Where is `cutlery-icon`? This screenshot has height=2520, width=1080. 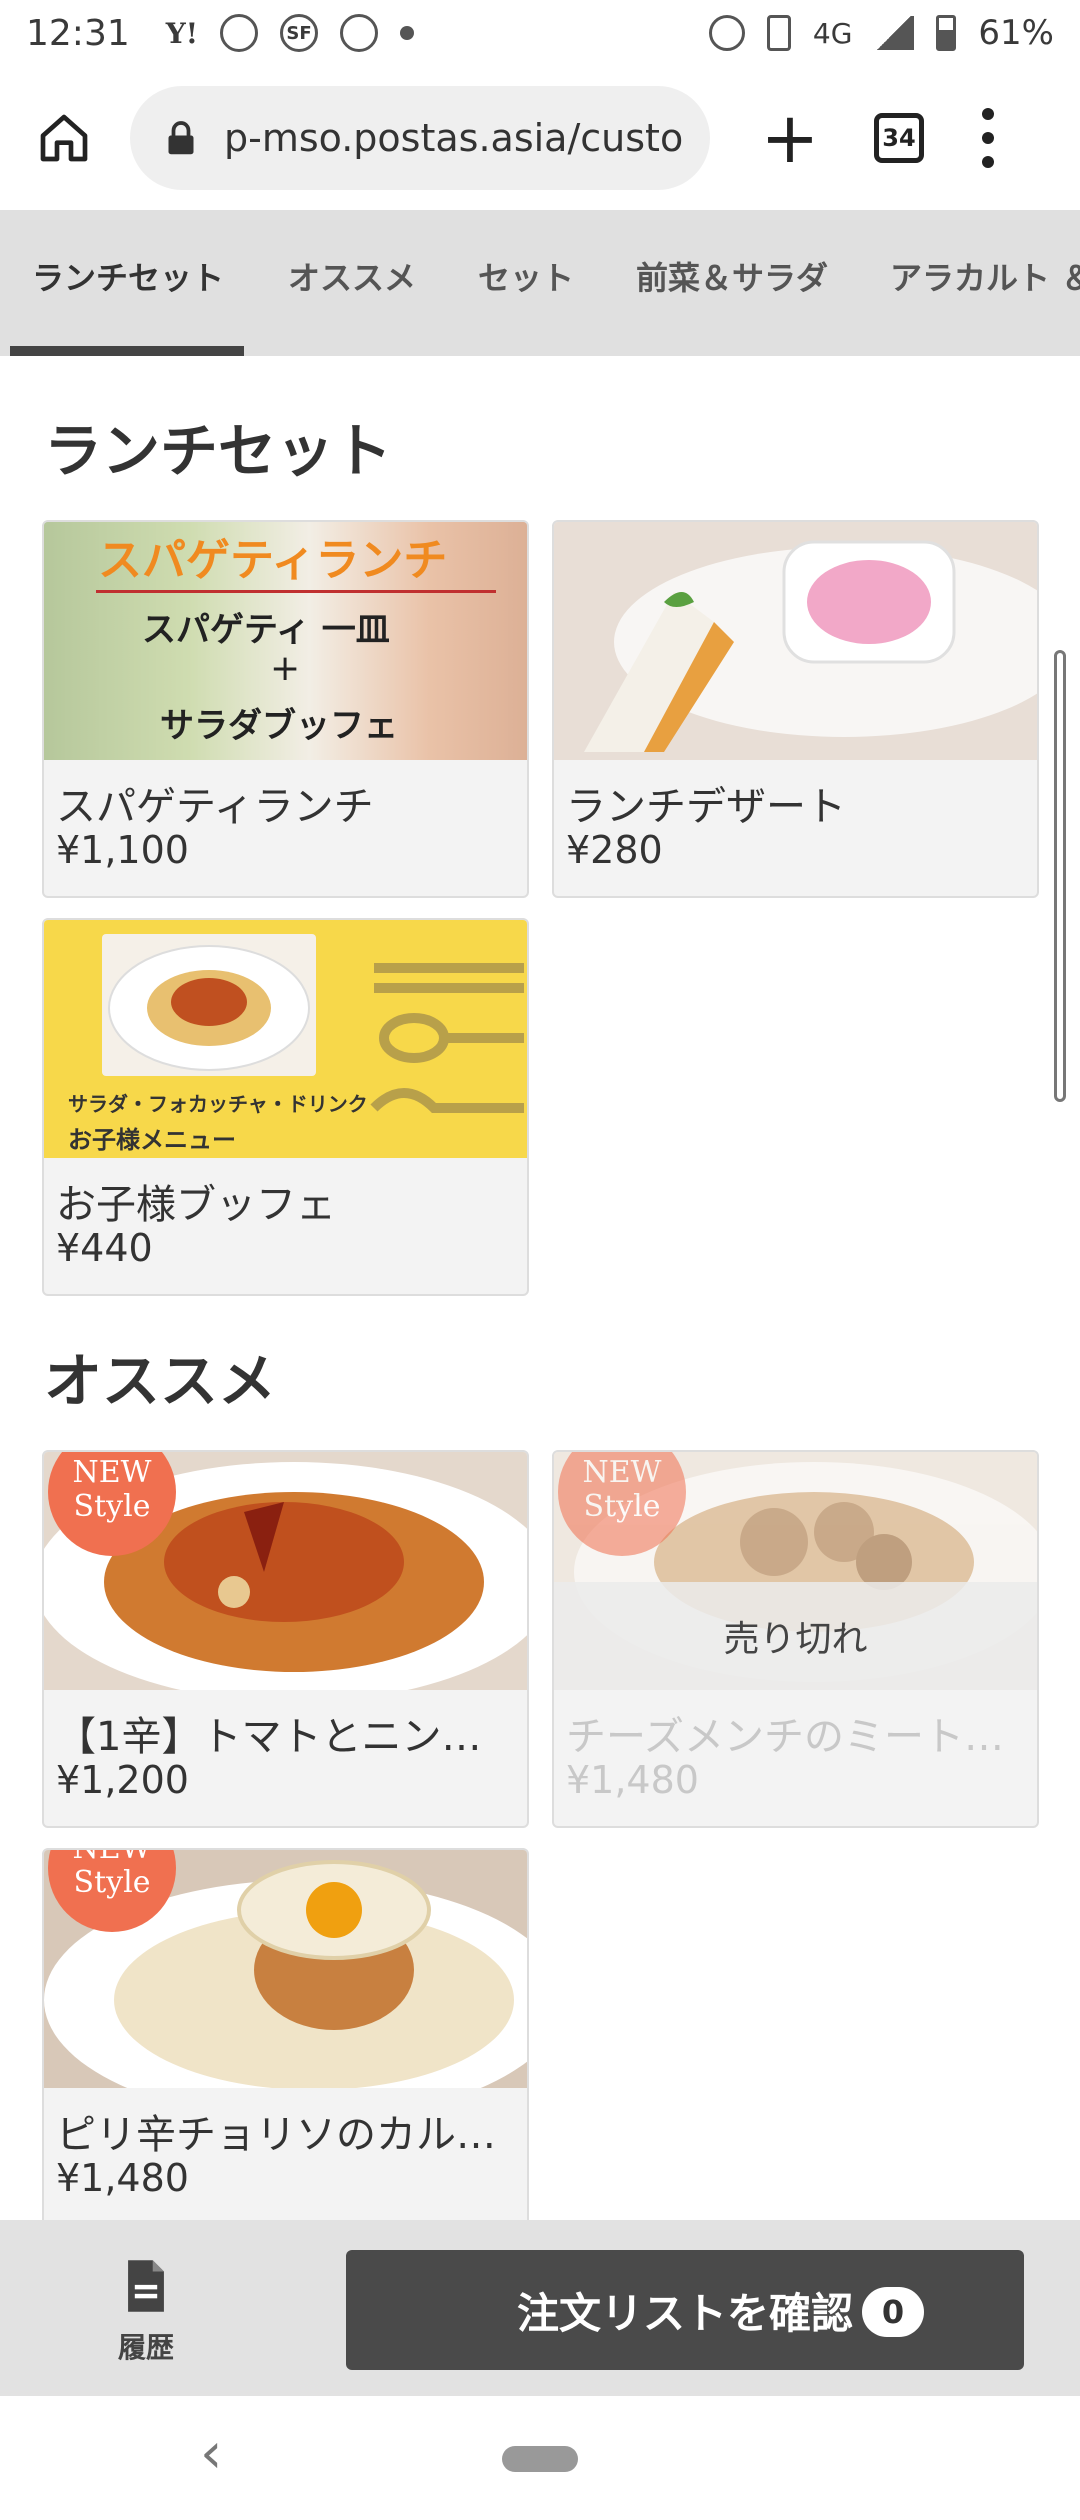 cutlery-icon is located at coordinates (447, 1038).